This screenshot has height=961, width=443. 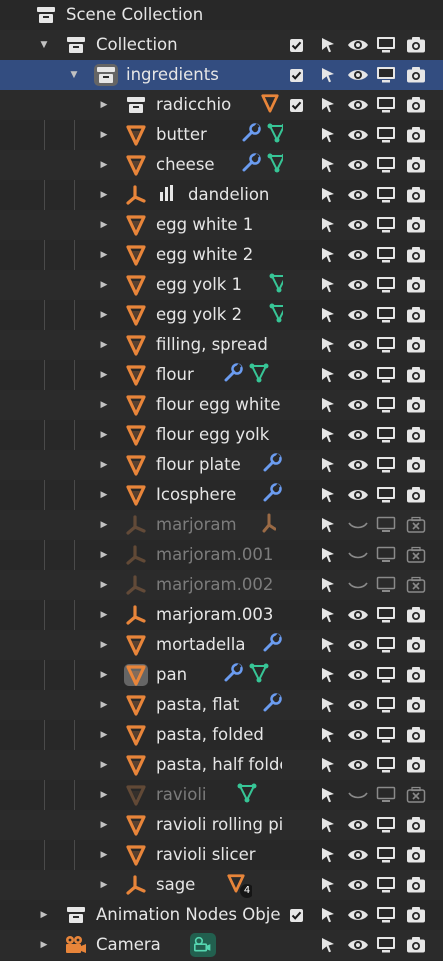 What do you see at coordinates (167, 195) in the screenshot?
I see `particles-icon` at bounding box center [167, 195].